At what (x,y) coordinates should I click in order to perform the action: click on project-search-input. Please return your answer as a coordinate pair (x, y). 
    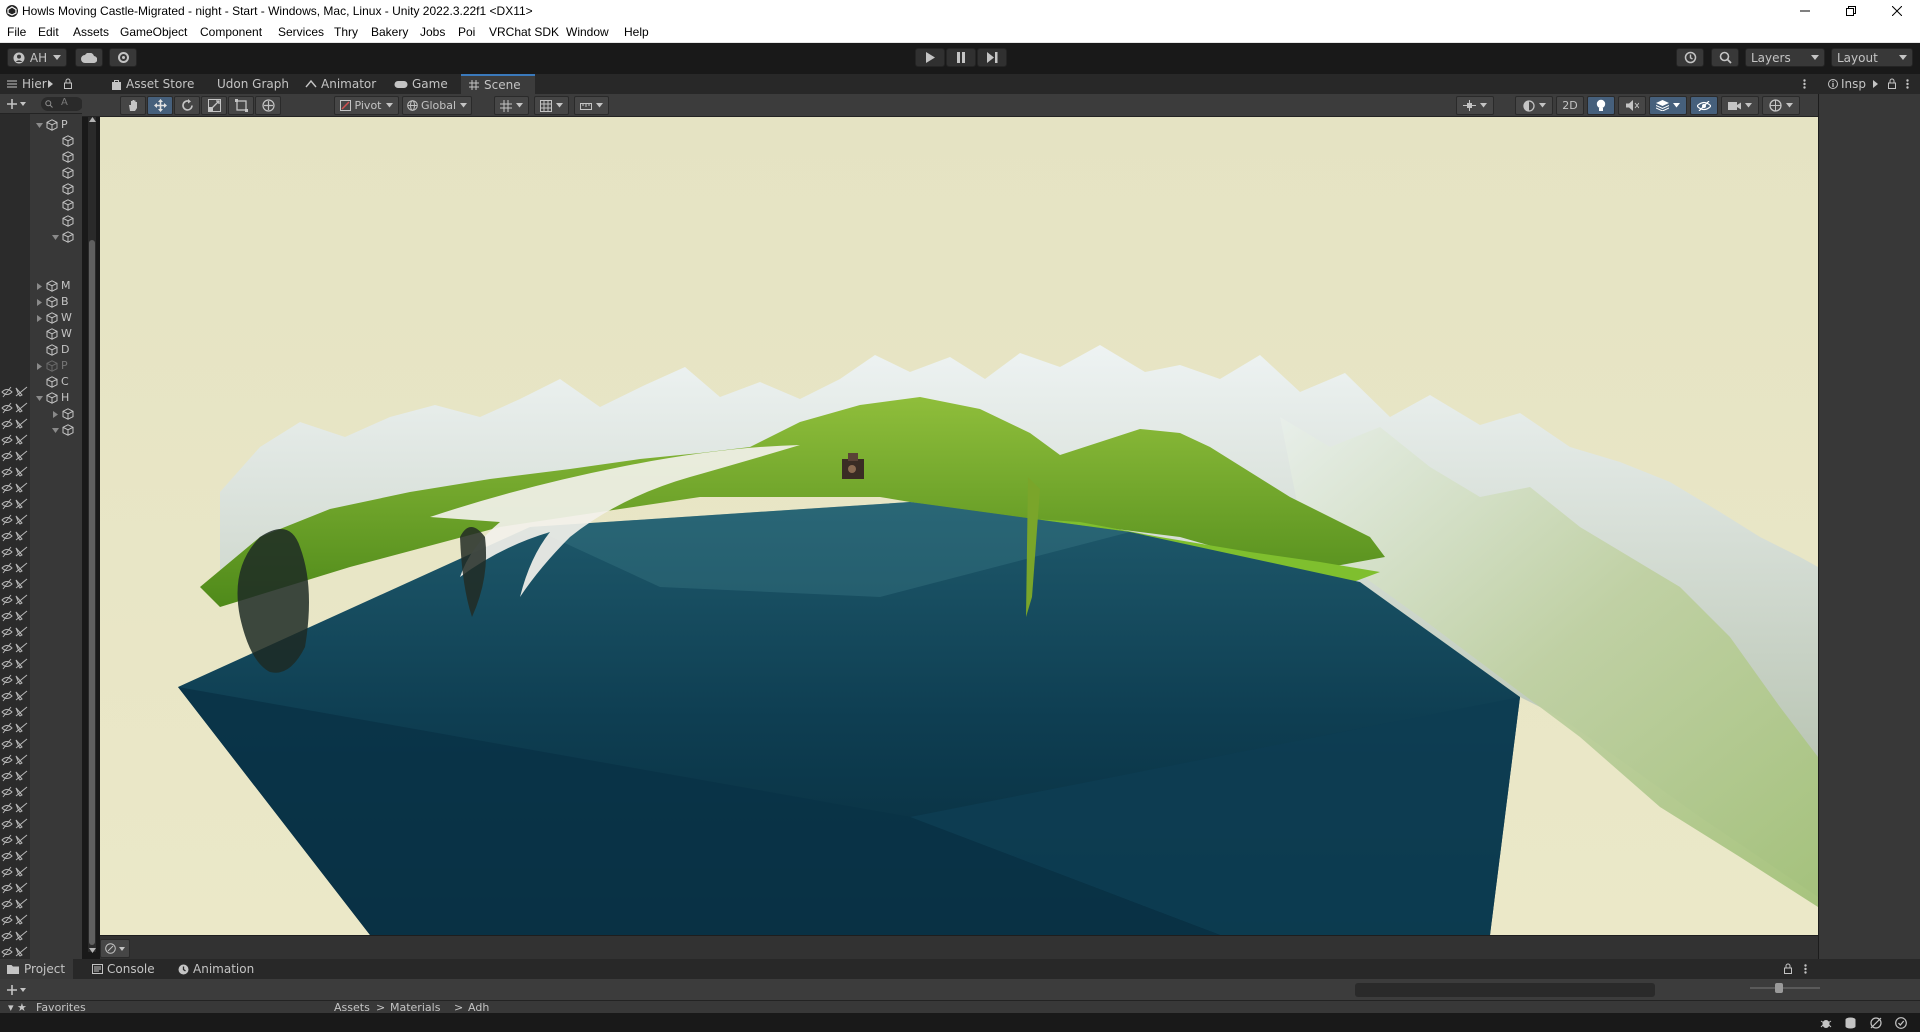
    Looking at the image, I should click on (1505, 990).